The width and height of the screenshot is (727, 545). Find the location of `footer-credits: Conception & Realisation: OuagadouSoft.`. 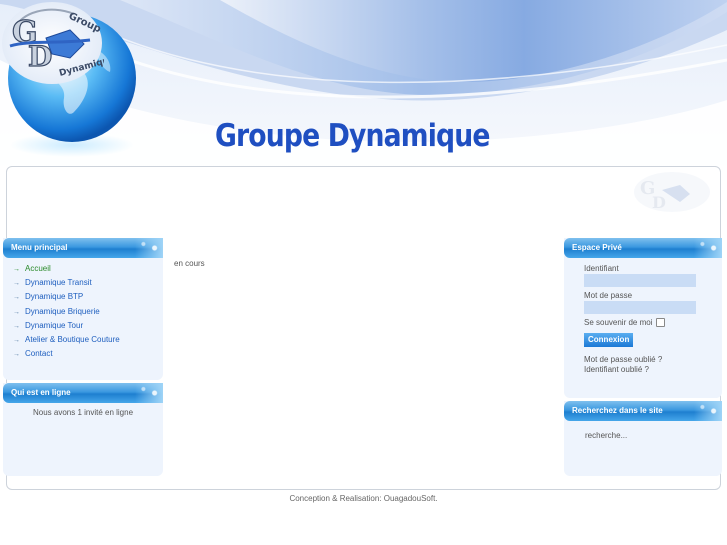

footer-credits: Conception & Realisation: OuagadouSoft. is located at coordinates (363, 498).